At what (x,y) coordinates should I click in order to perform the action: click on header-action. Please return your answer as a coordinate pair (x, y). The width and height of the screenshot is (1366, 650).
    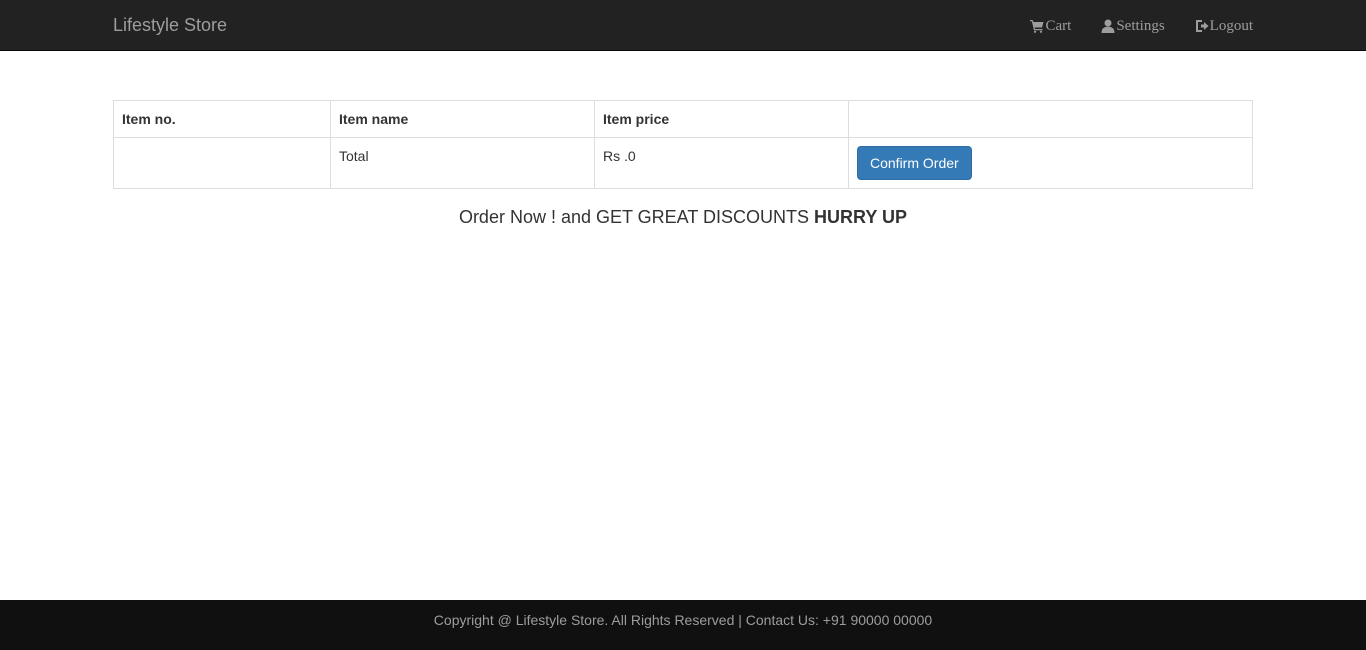
    Looking at the image, I should click on (1050, 119).